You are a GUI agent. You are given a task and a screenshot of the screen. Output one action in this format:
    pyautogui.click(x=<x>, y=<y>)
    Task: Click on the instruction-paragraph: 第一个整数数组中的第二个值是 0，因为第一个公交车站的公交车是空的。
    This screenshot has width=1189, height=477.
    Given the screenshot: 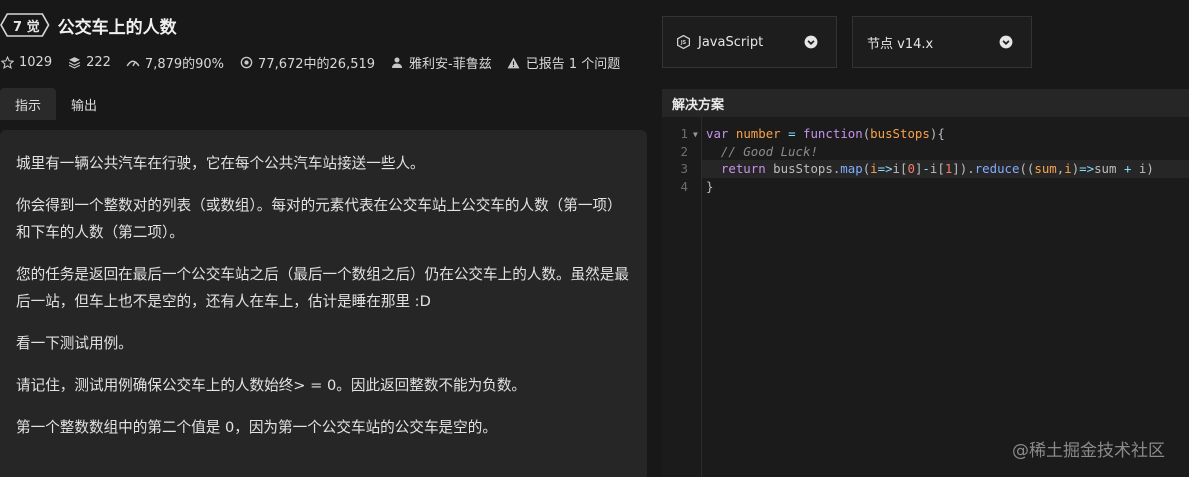 What is the action you would take?
    pyautogui.click(x=256, y=427)
    